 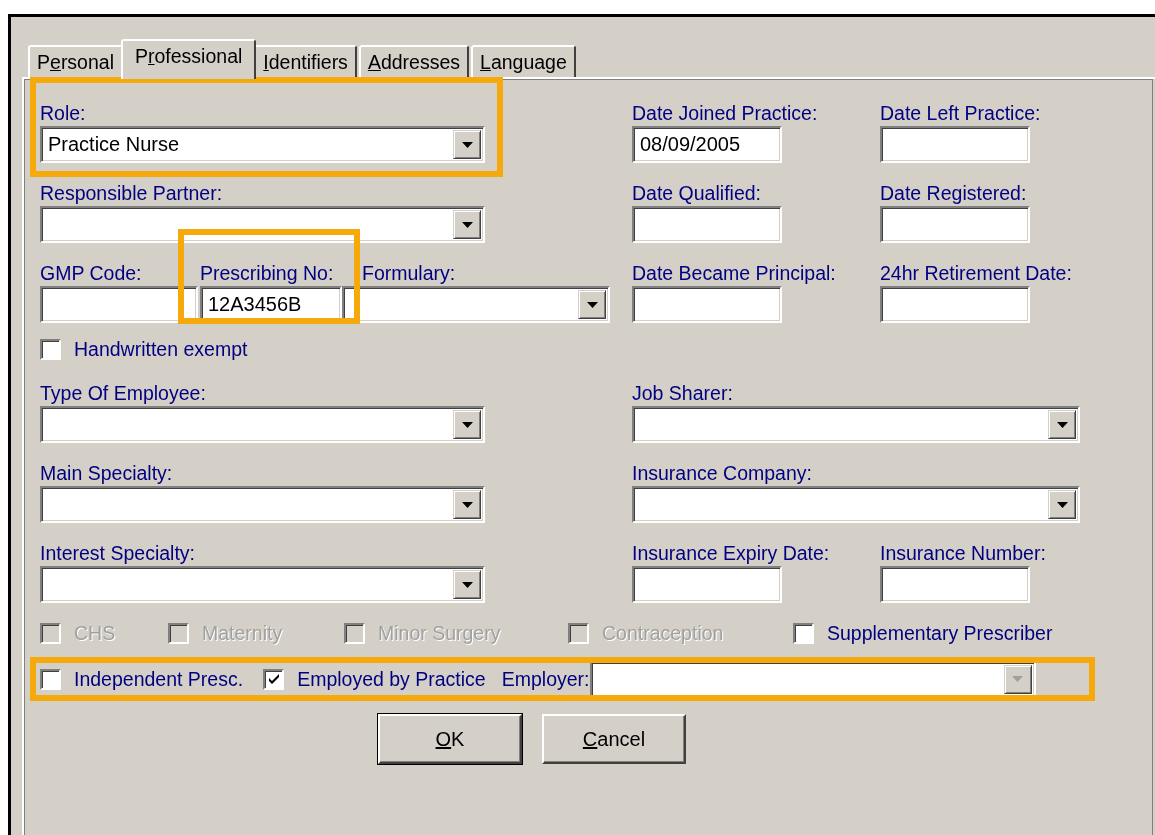 What do you see at coordinates (305, 61) in the screenshot?
I see `tab: Identifiers` at bounding box center [305, 61].